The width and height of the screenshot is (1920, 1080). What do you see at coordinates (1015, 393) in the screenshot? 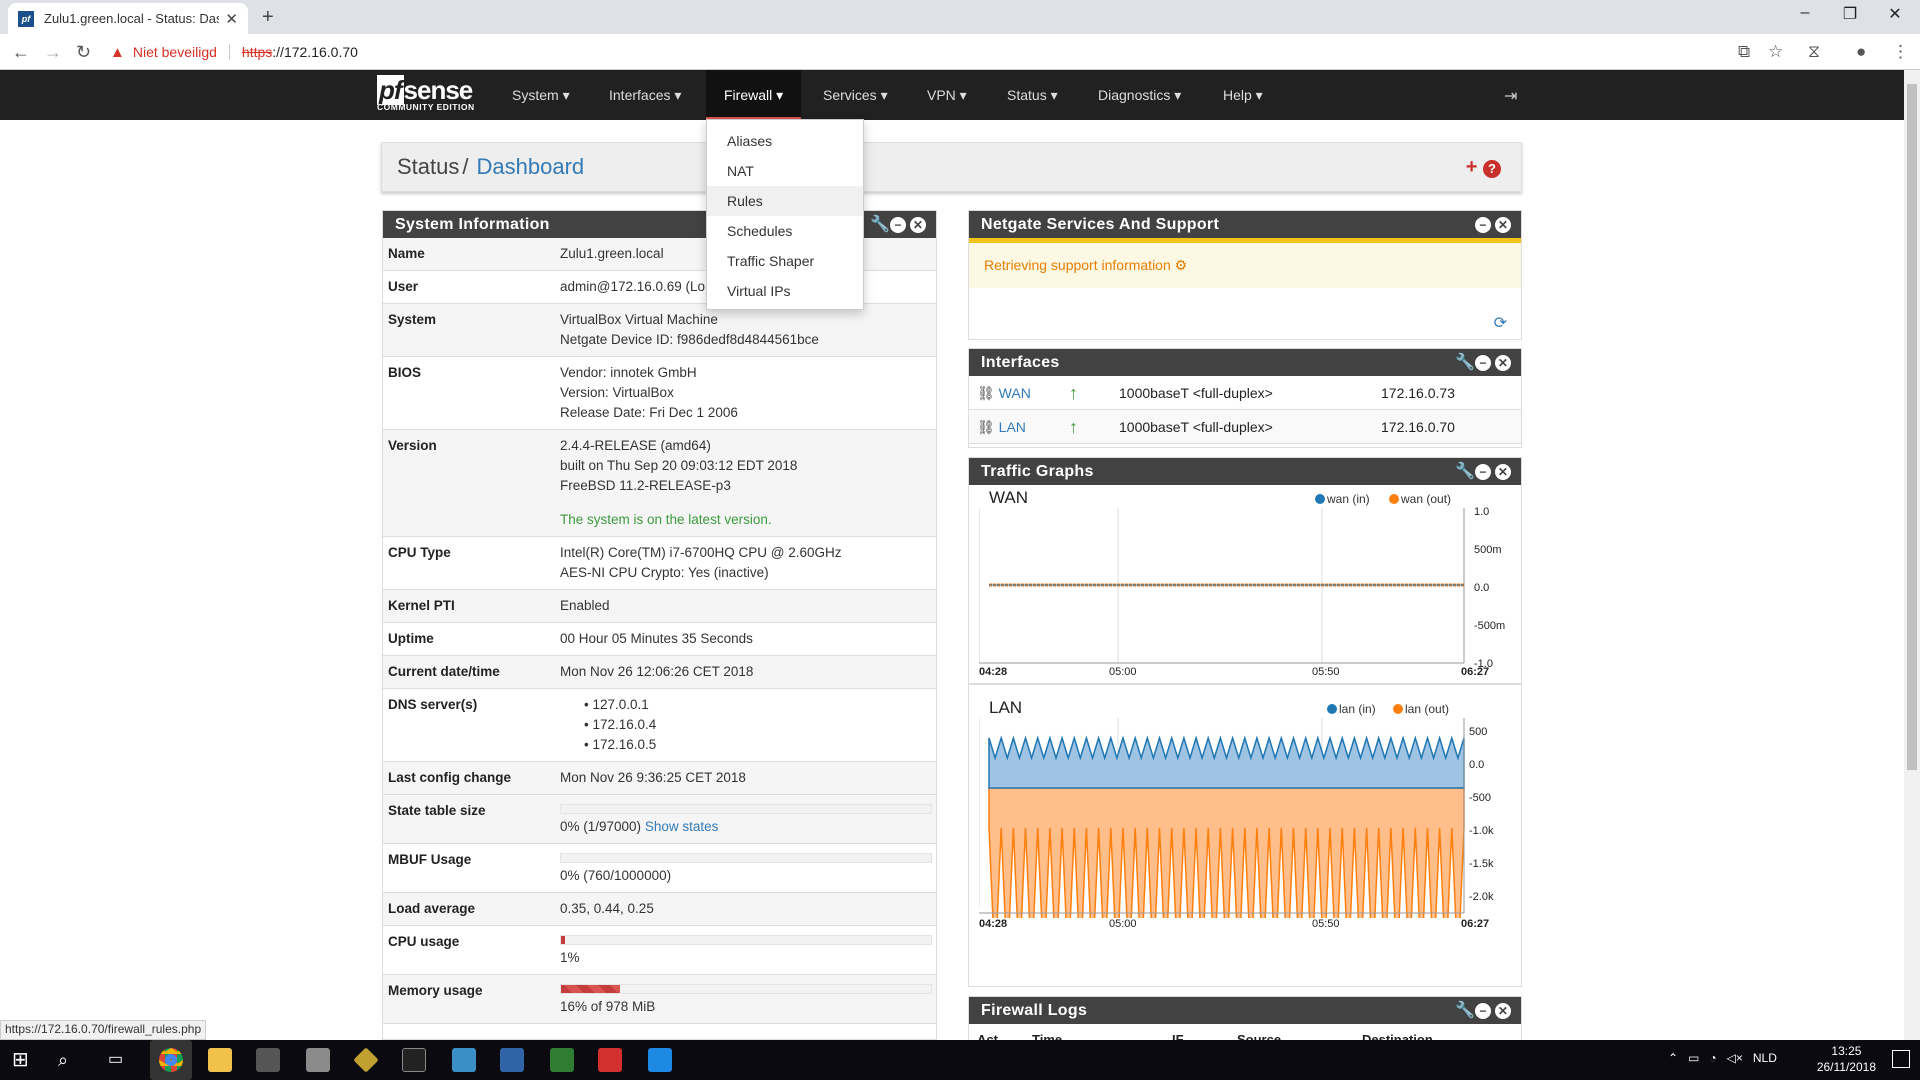
I see `interface-link-wan: WAN` at bounding box center [1015, 393].